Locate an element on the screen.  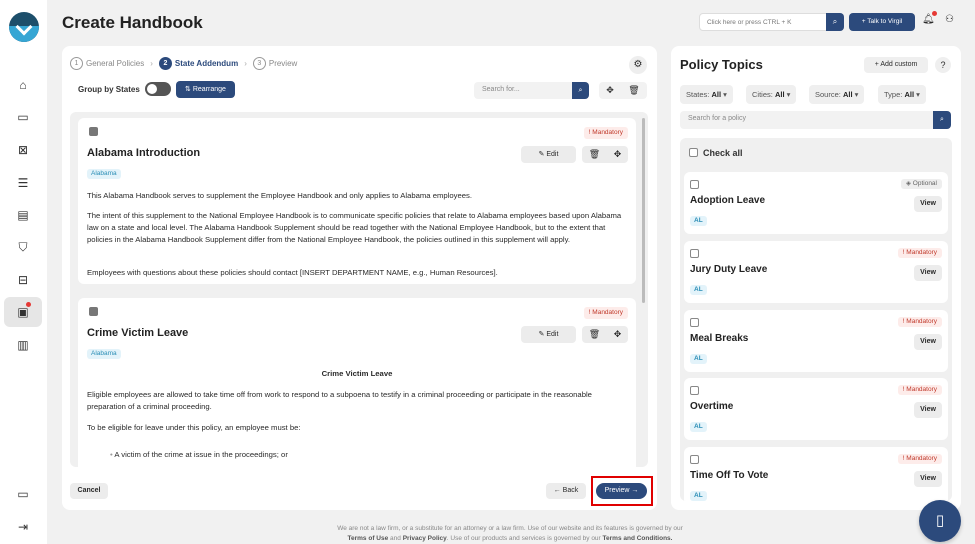
filter-states: States: All ▾ is located at coordinates (706, 94).